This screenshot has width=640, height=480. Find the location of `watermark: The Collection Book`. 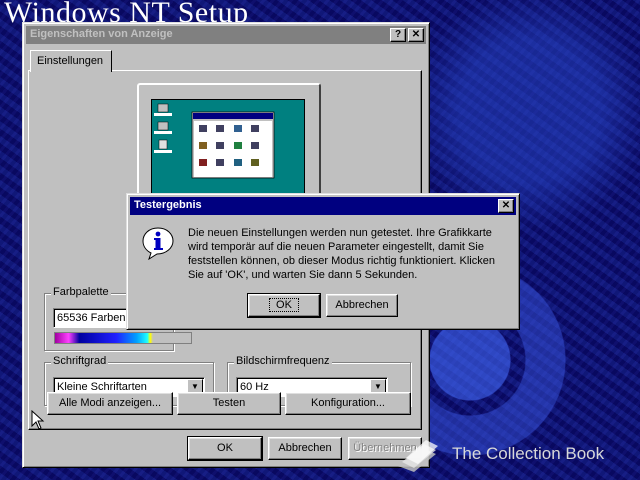

watermark: The Collection Book is located at coordinates (516, 456).